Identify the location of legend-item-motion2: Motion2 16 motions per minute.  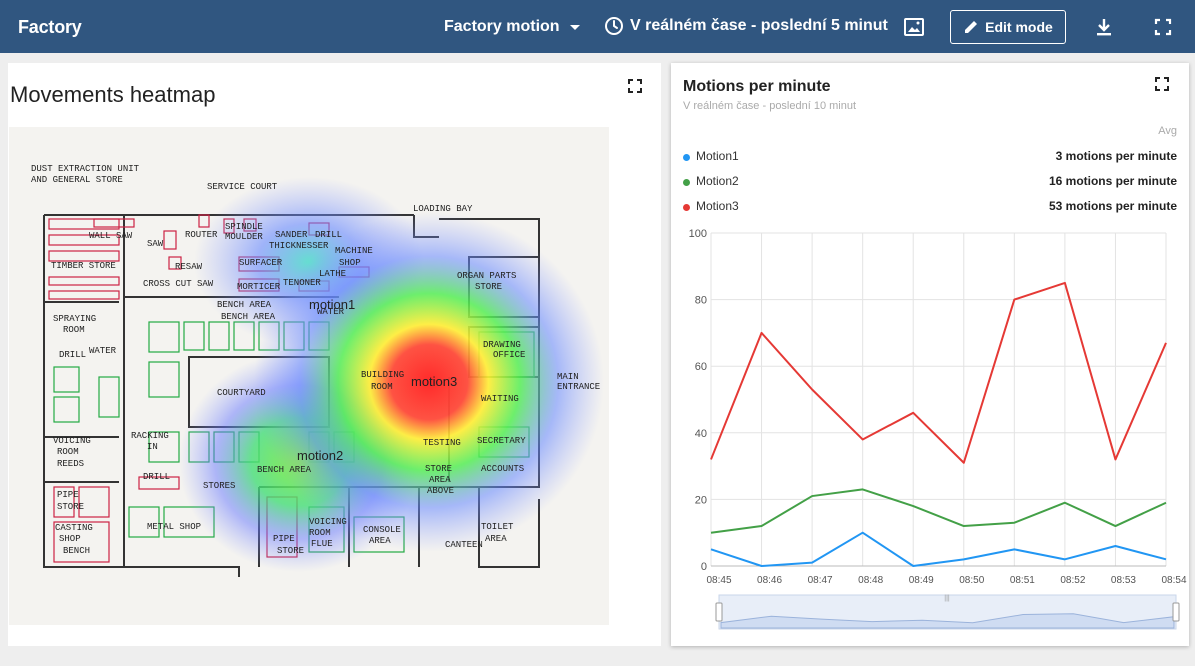
(930, 182).